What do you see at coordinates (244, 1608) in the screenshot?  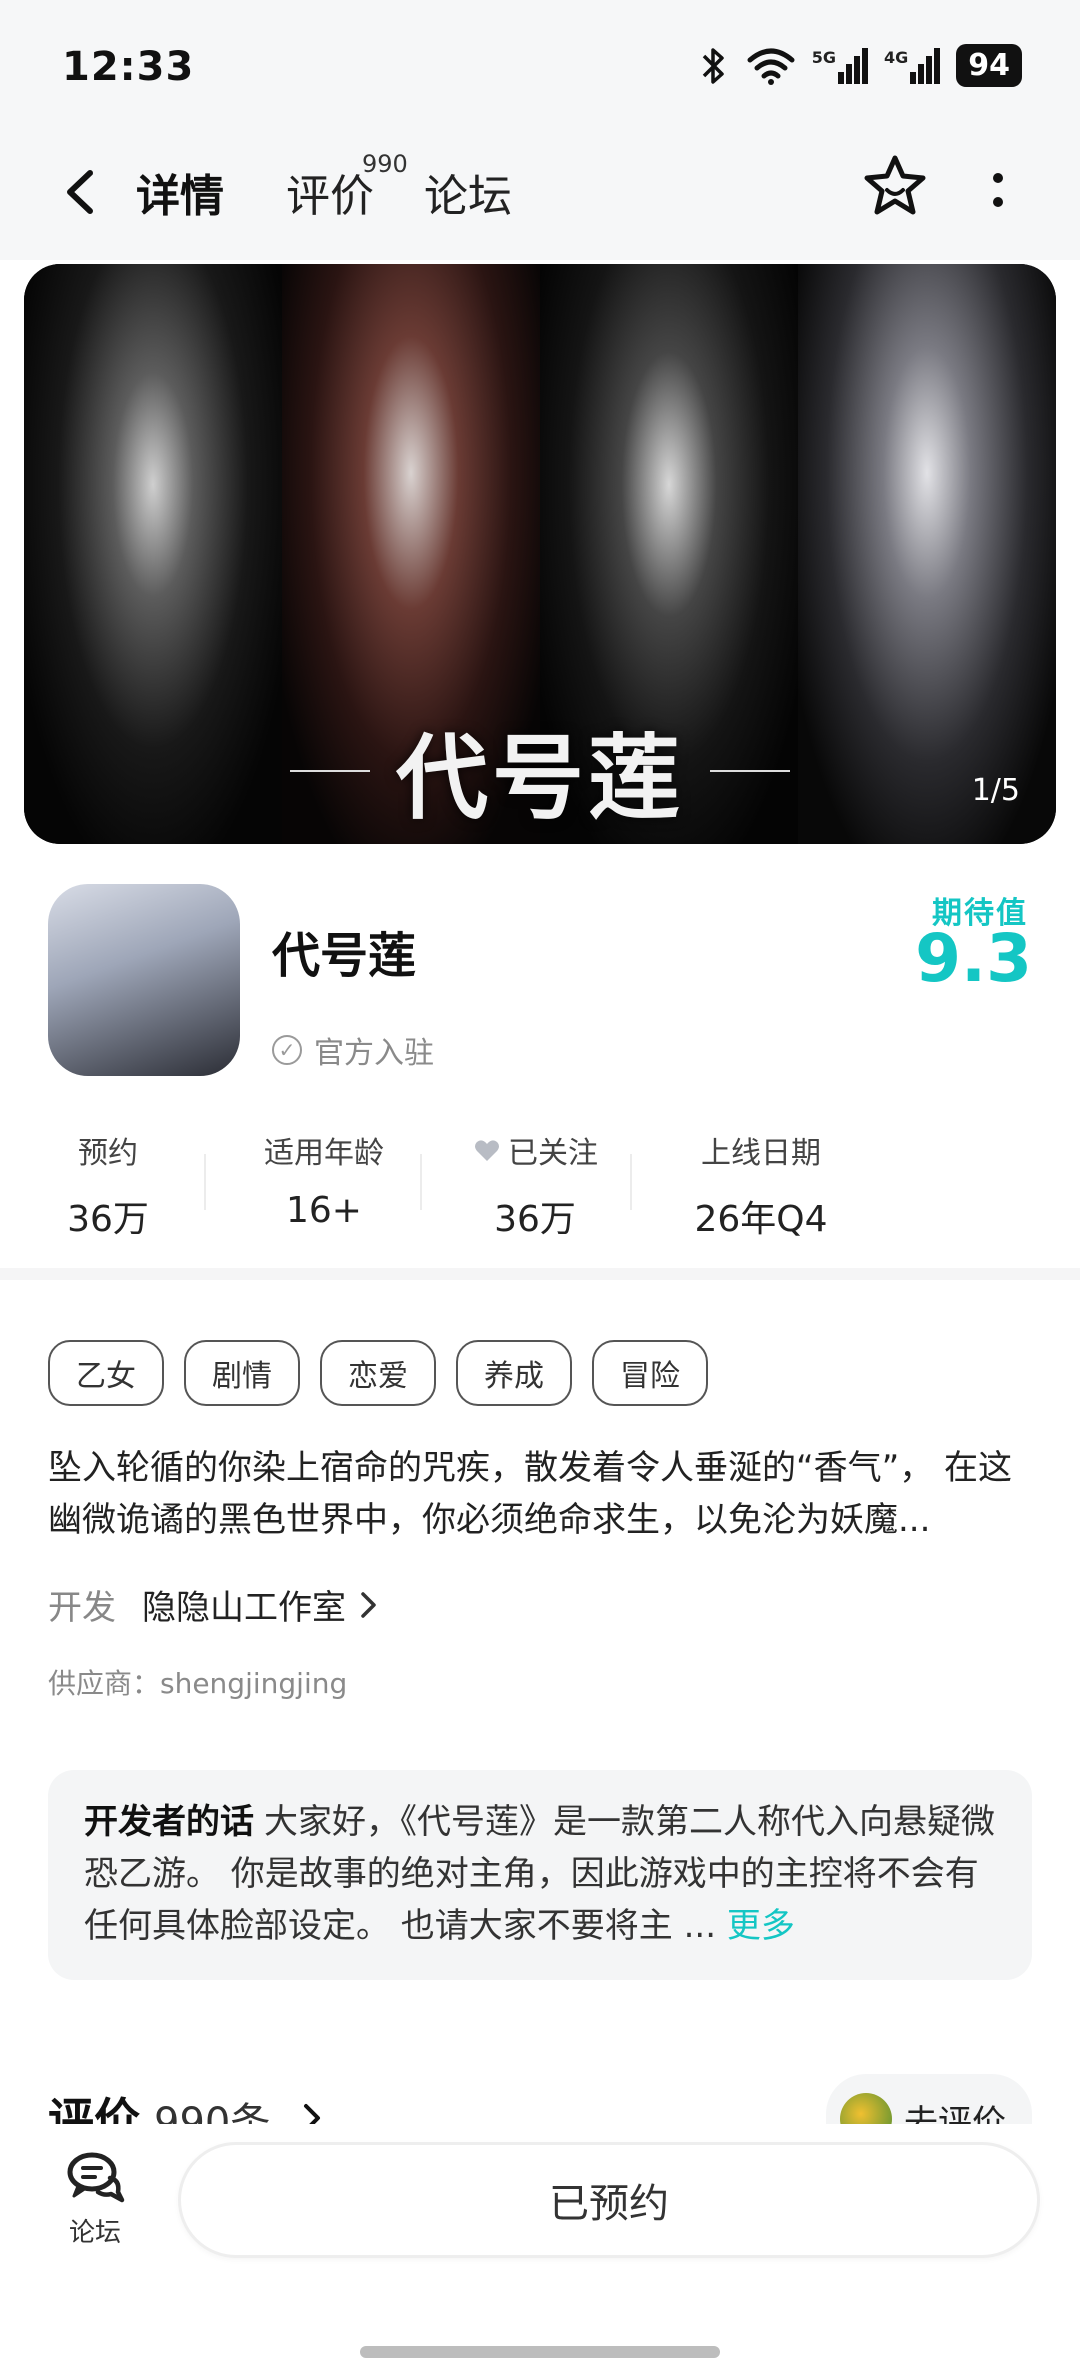 I see `developer-name: 隐隐山工作室` at bounding box center [244, 1608].